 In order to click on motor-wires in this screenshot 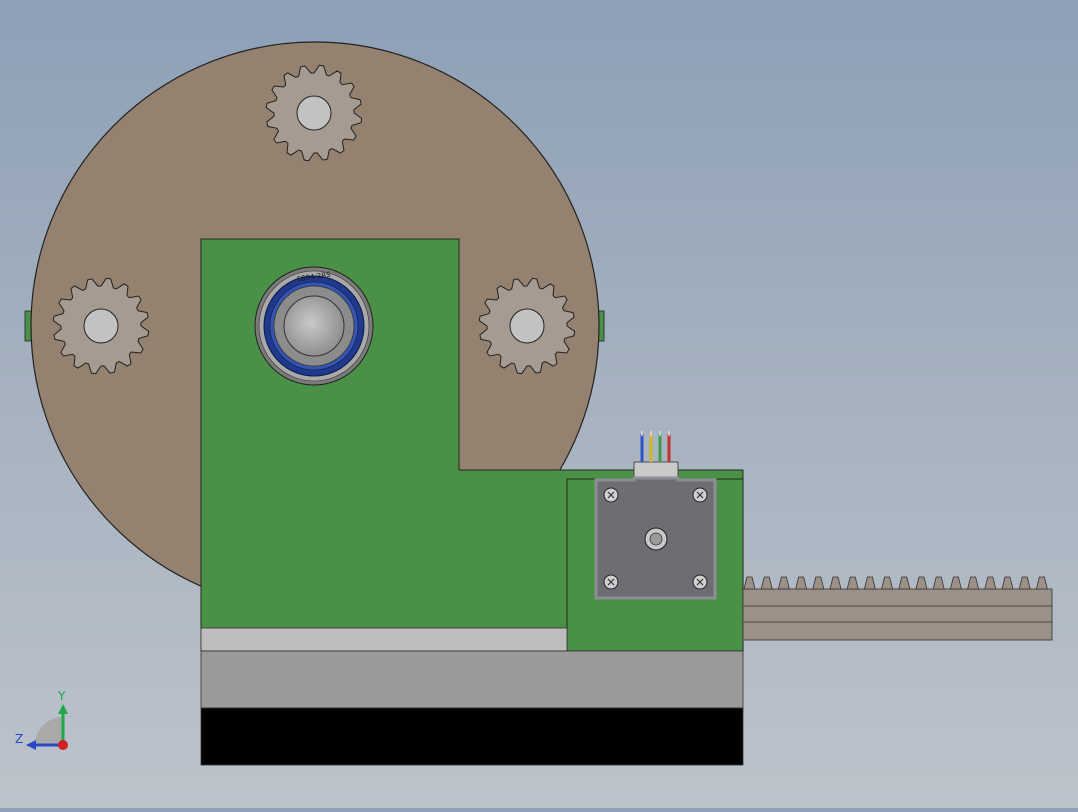, I will do `click(655, 446)`.